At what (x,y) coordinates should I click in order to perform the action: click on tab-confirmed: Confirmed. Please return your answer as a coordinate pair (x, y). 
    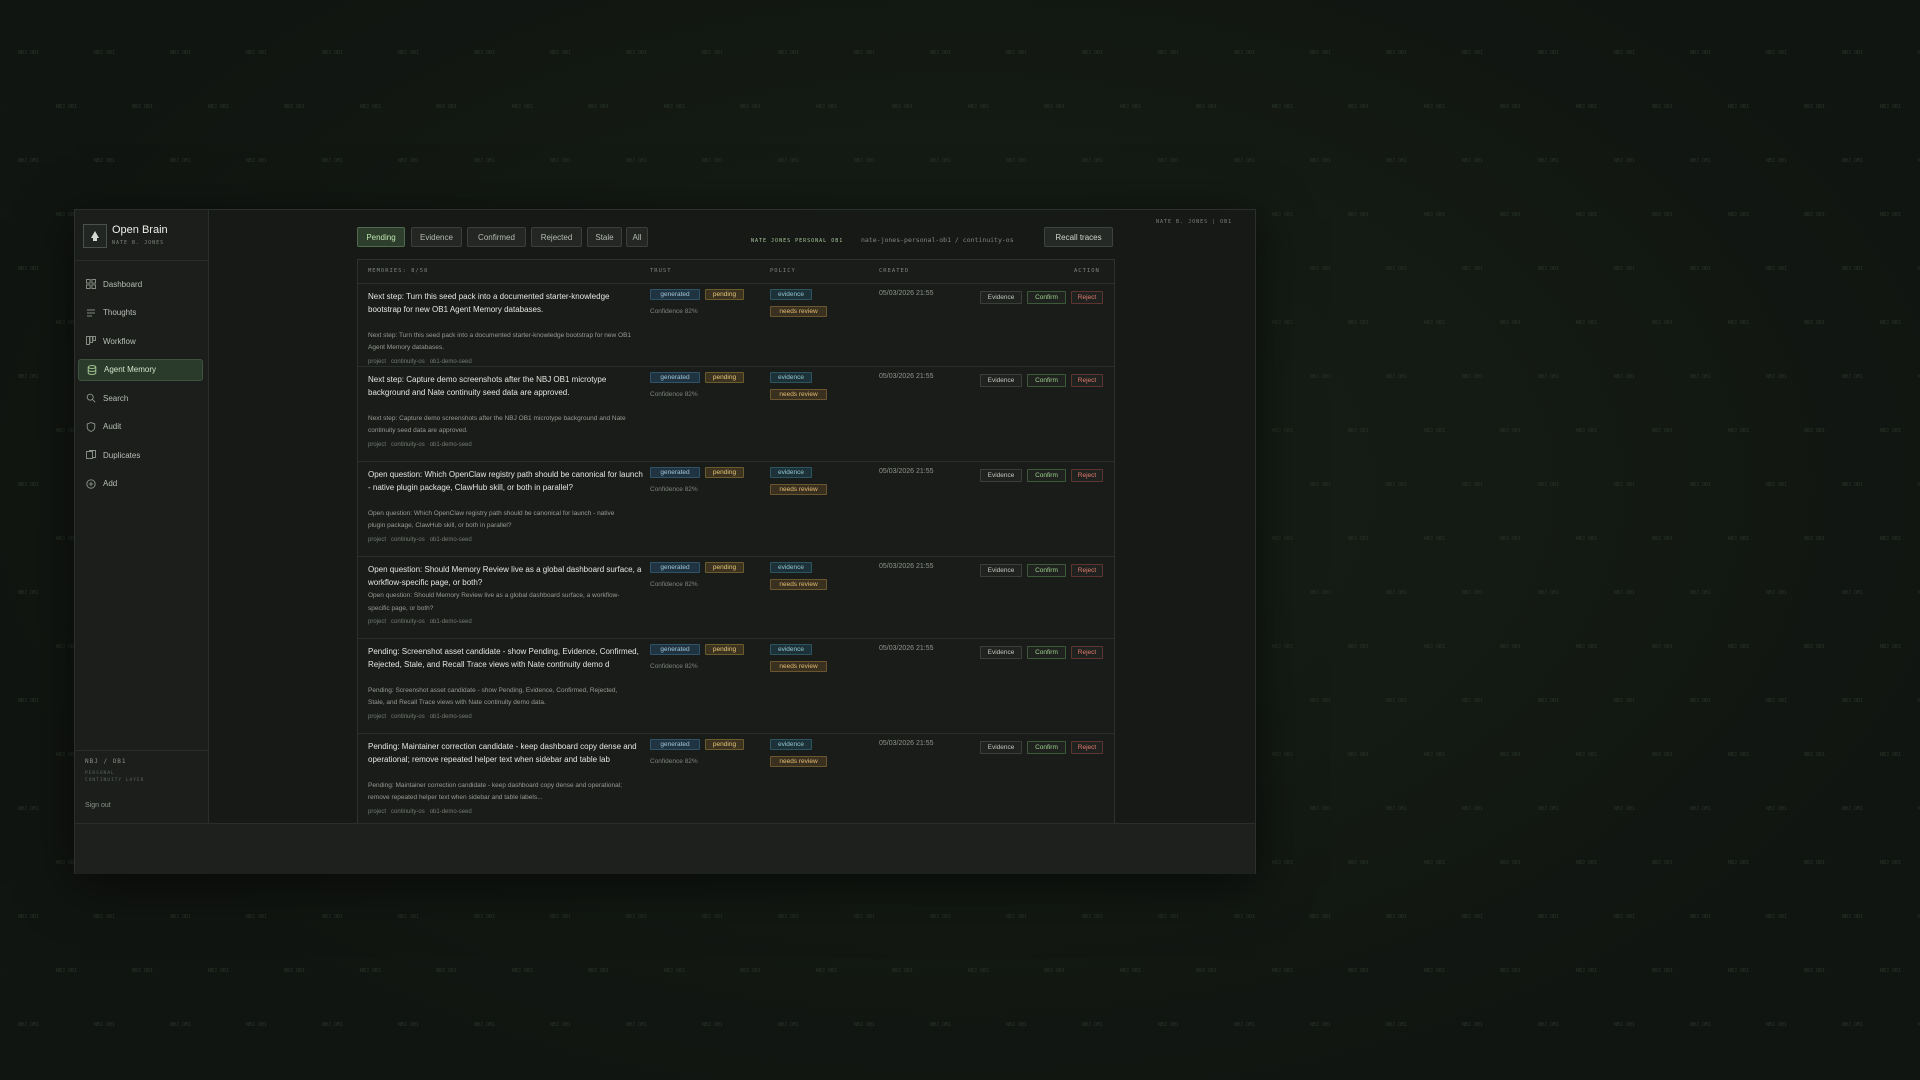
    Looking at the image, I should click on (496, 237).